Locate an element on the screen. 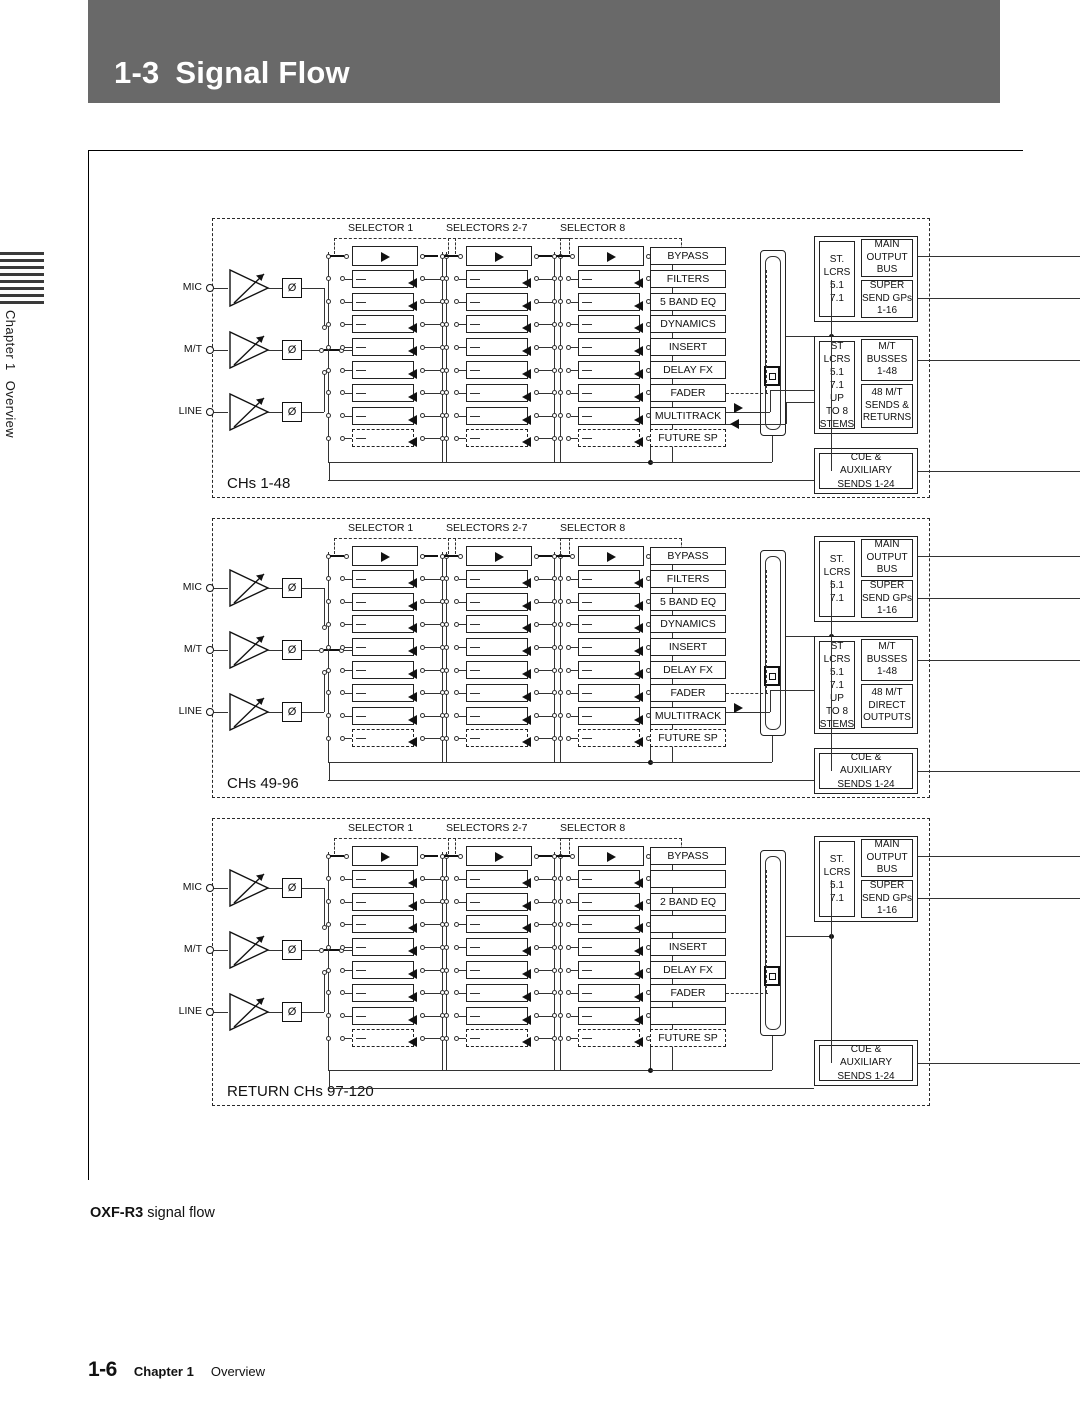 This screenshot has width=1080, height=1407. mt-direct-outputs: 48 M/T SENDS & RETURNS is located at coordinates (887, 406).